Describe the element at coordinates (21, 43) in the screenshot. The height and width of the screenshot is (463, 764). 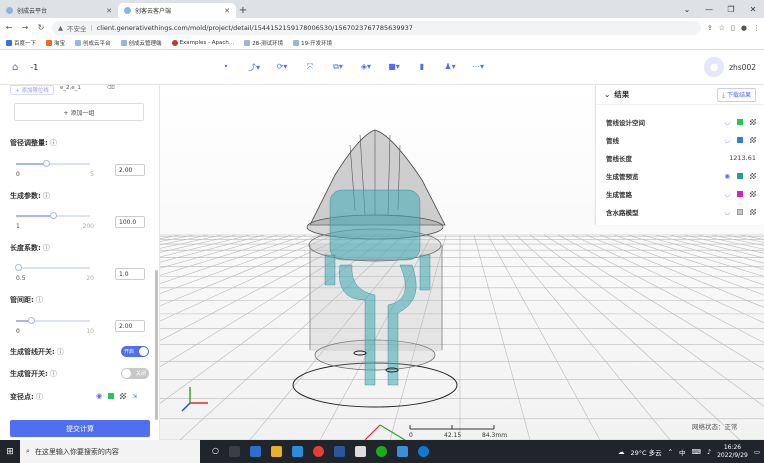
I see `bookmark-item: 百度一下` at that location.